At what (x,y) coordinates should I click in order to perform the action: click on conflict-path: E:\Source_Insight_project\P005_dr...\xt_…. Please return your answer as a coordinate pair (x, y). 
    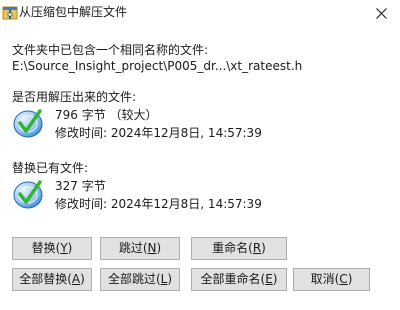
    Looking at the image, I should click on (157, 66).